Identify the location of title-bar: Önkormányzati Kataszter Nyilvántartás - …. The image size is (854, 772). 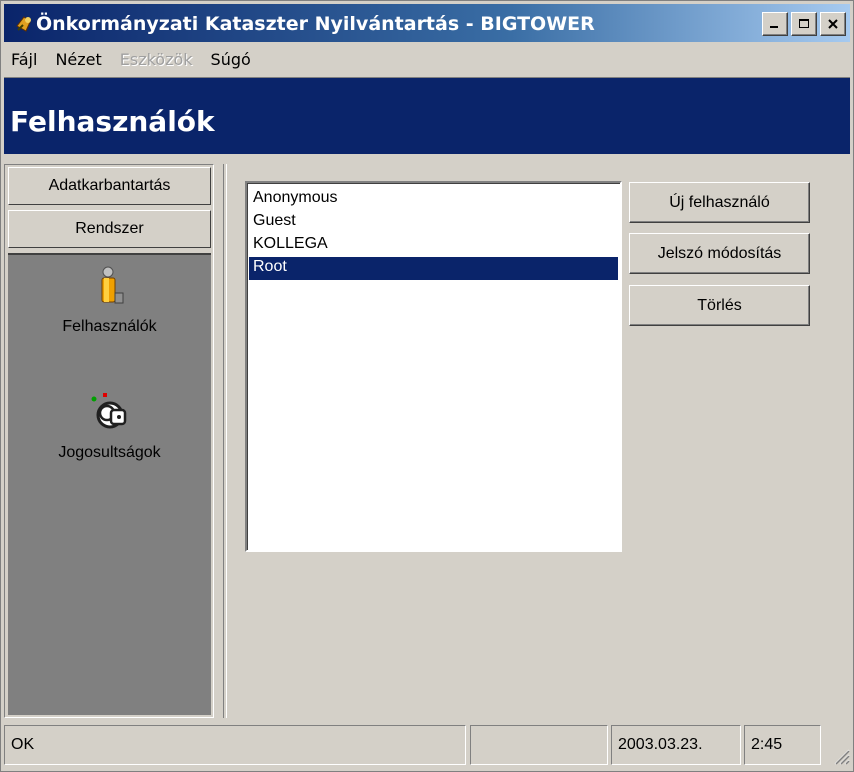
(427, 23).